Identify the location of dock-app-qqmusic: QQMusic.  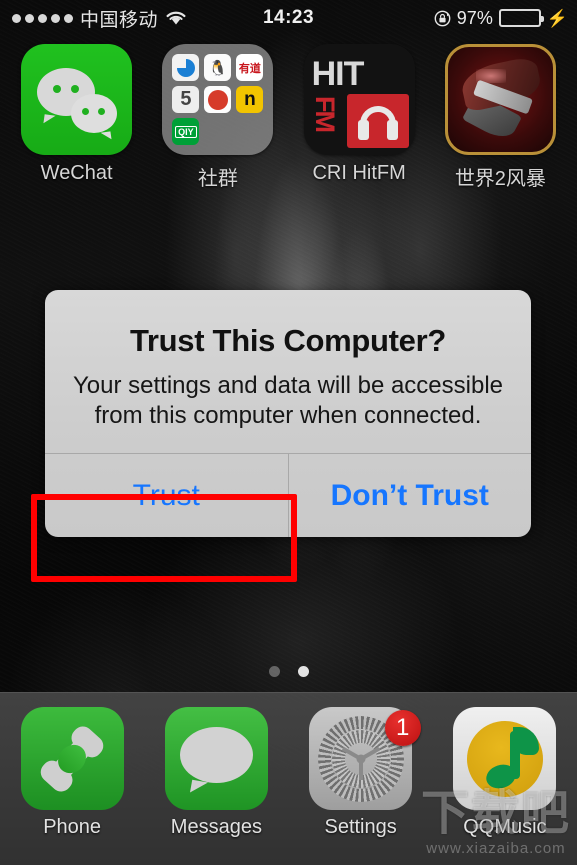
(505, 773).